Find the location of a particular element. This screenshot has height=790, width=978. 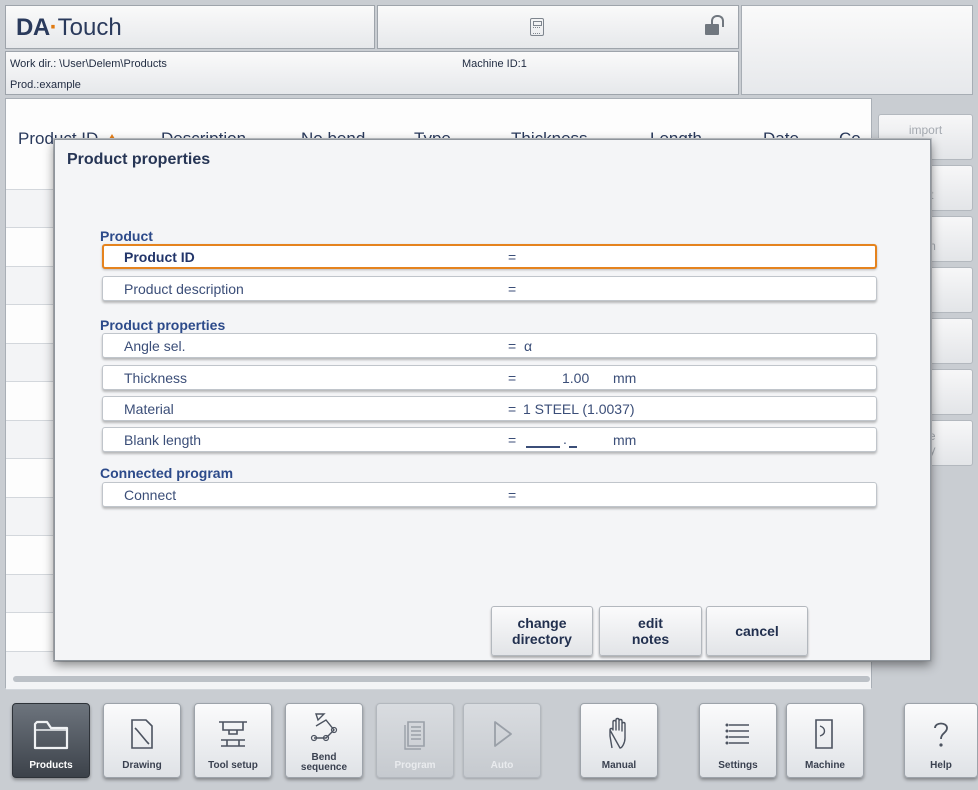

tab-drawing: Drawing is located at coordinates (142, 740).